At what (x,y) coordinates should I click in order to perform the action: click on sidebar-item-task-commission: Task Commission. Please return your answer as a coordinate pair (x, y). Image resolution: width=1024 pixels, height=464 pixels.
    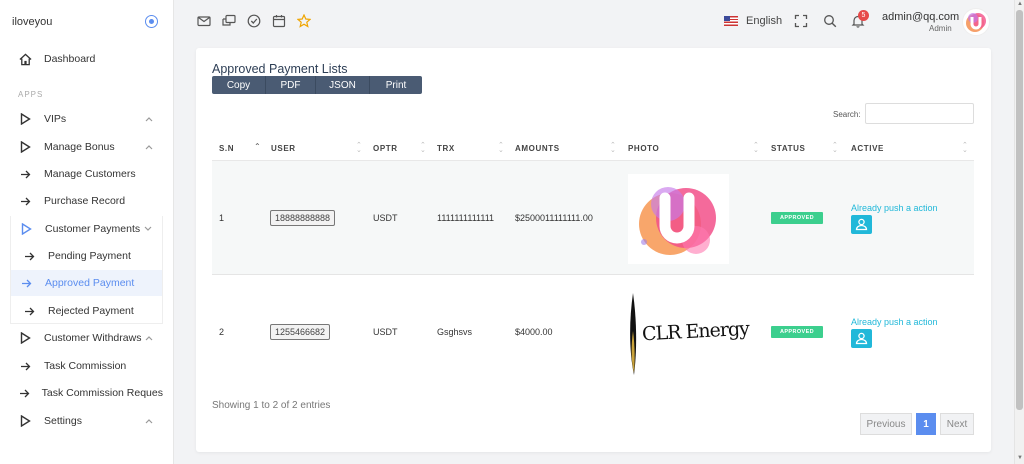
    Looking at the image, I should click on (86, 366).